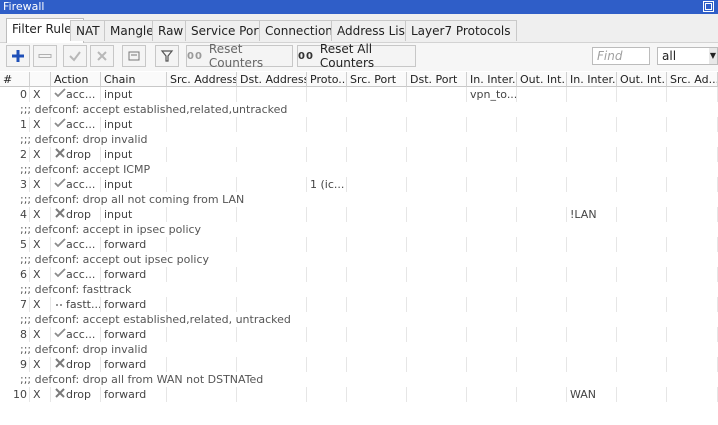  I want to click on rule-row: 2 Xdrop input, so click(359, 154).